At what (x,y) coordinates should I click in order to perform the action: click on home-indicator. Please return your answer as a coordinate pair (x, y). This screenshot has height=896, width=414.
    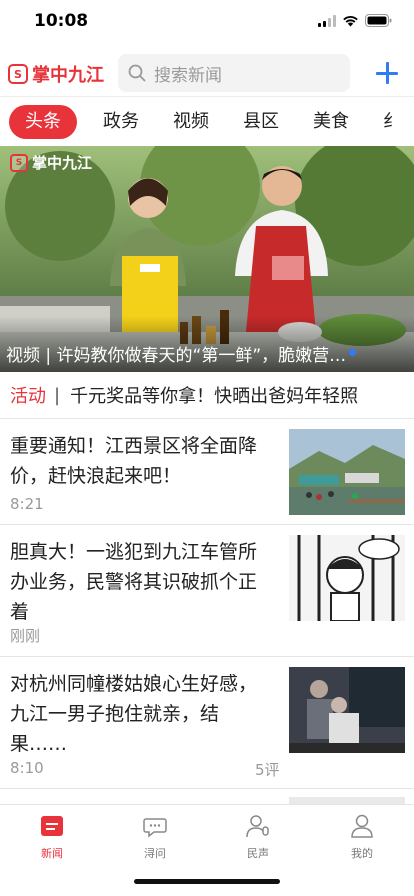
    Looking at the image, I should click on (207, 881).